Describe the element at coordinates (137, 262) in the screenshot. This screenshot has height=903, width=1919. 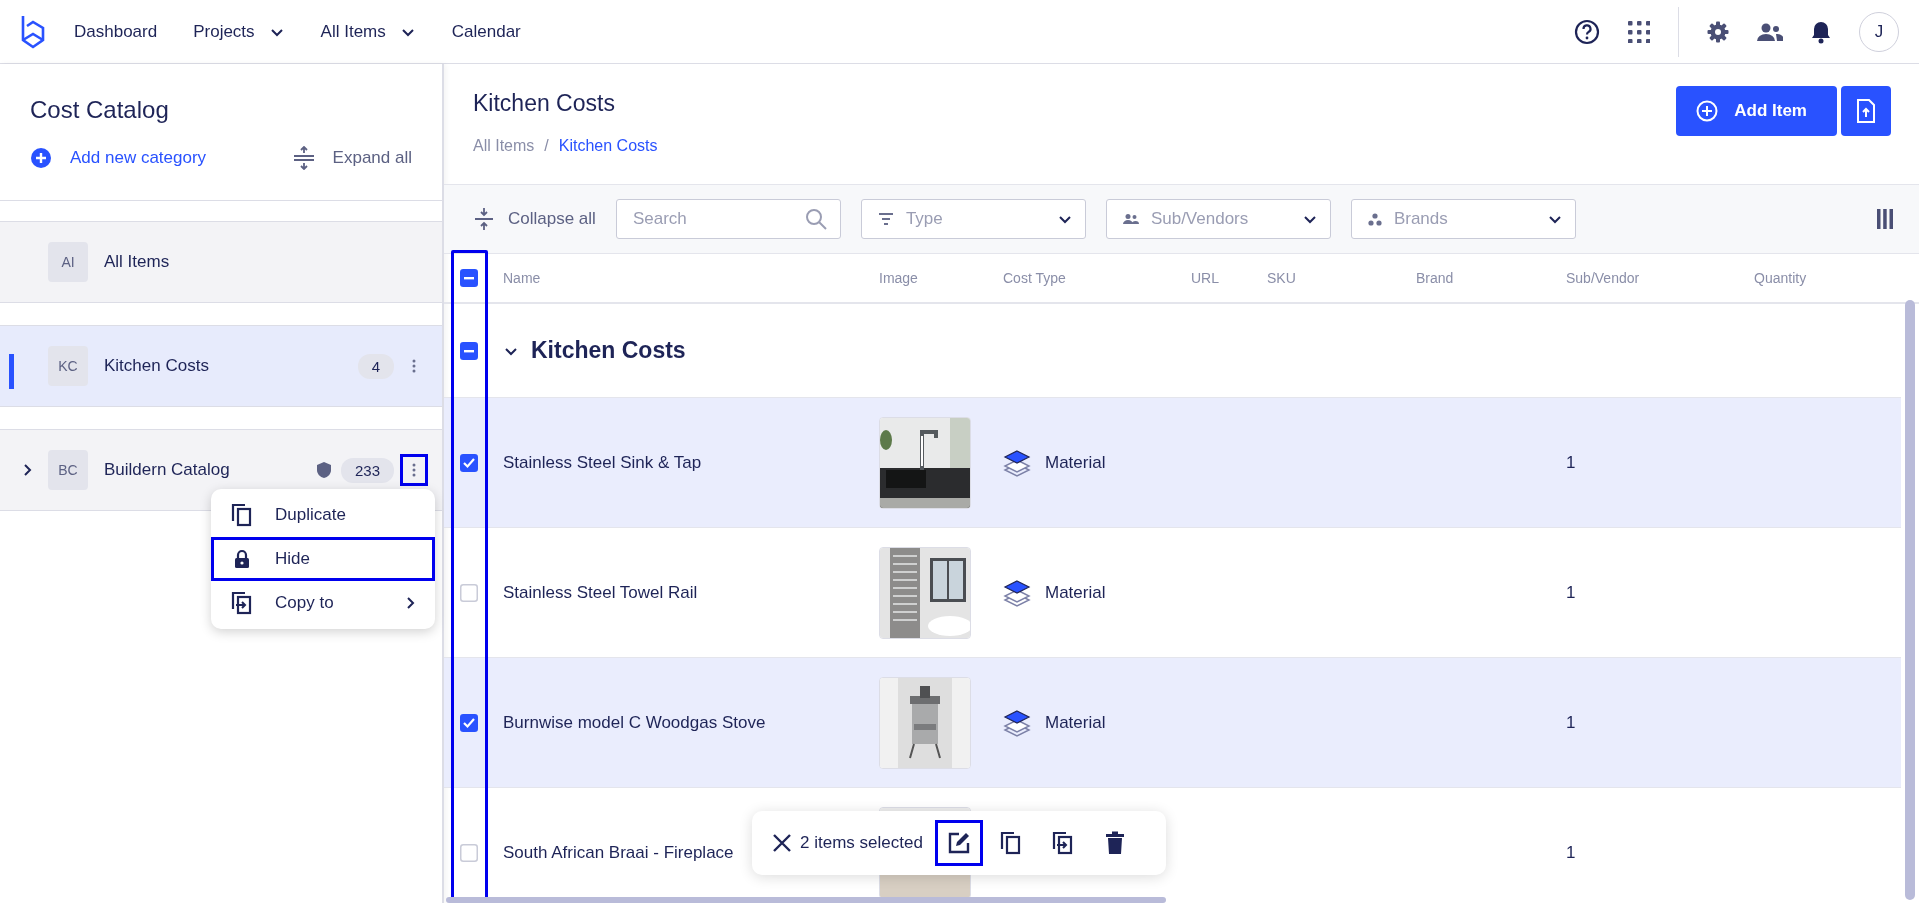
I see `category-name: All Items` at that location.